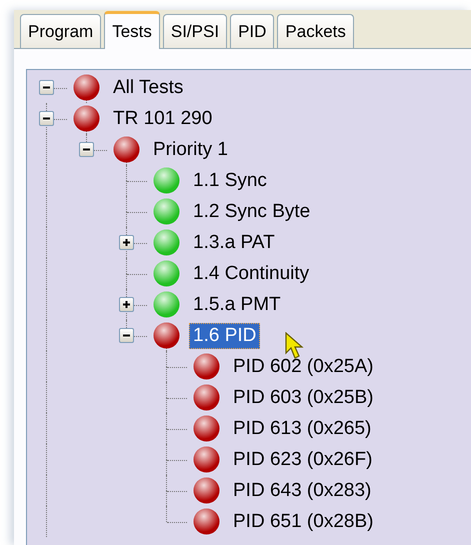 The width and height of the screenshot is (471, 545). What do you see at coordinates (148, 87) in the screenshot?
I see `tree-item-label: All Tests` at bounding box center [148, 87].